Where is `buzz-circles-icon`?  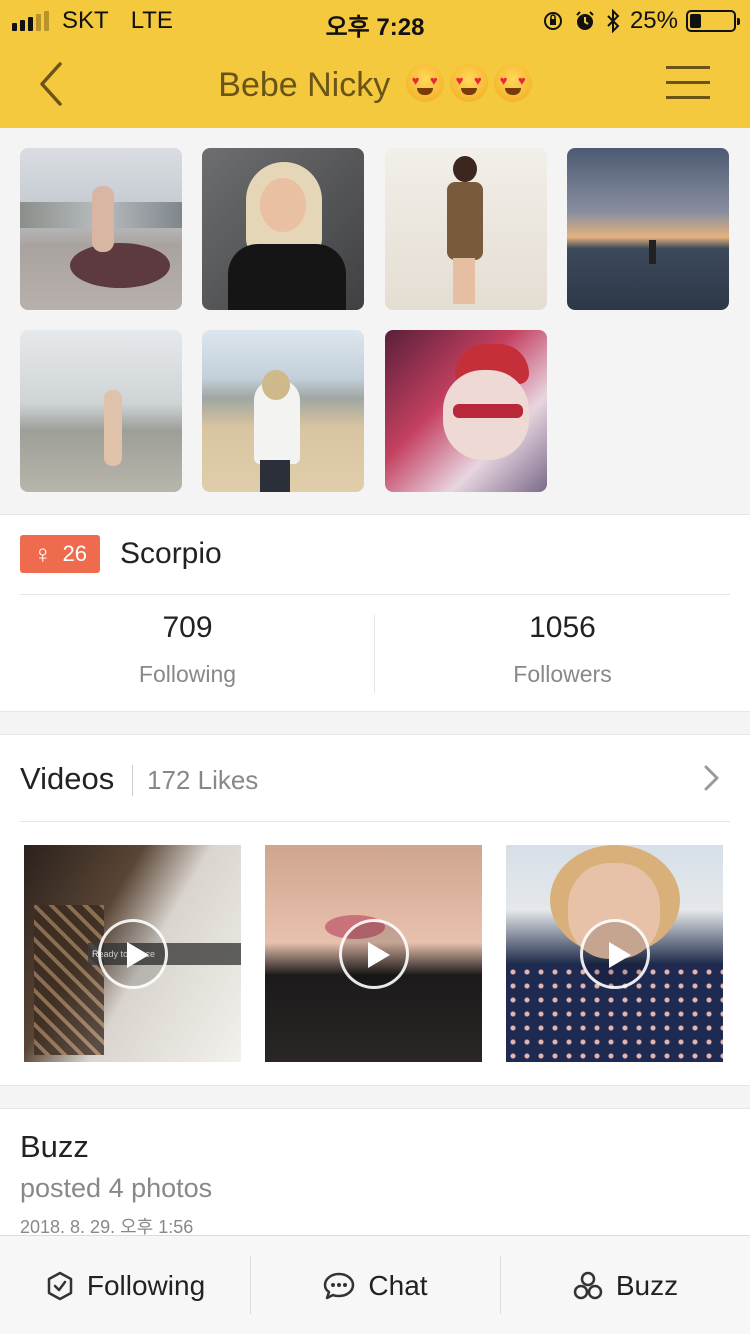 buzz-circles-icon is located at coordinates (588, 1285).